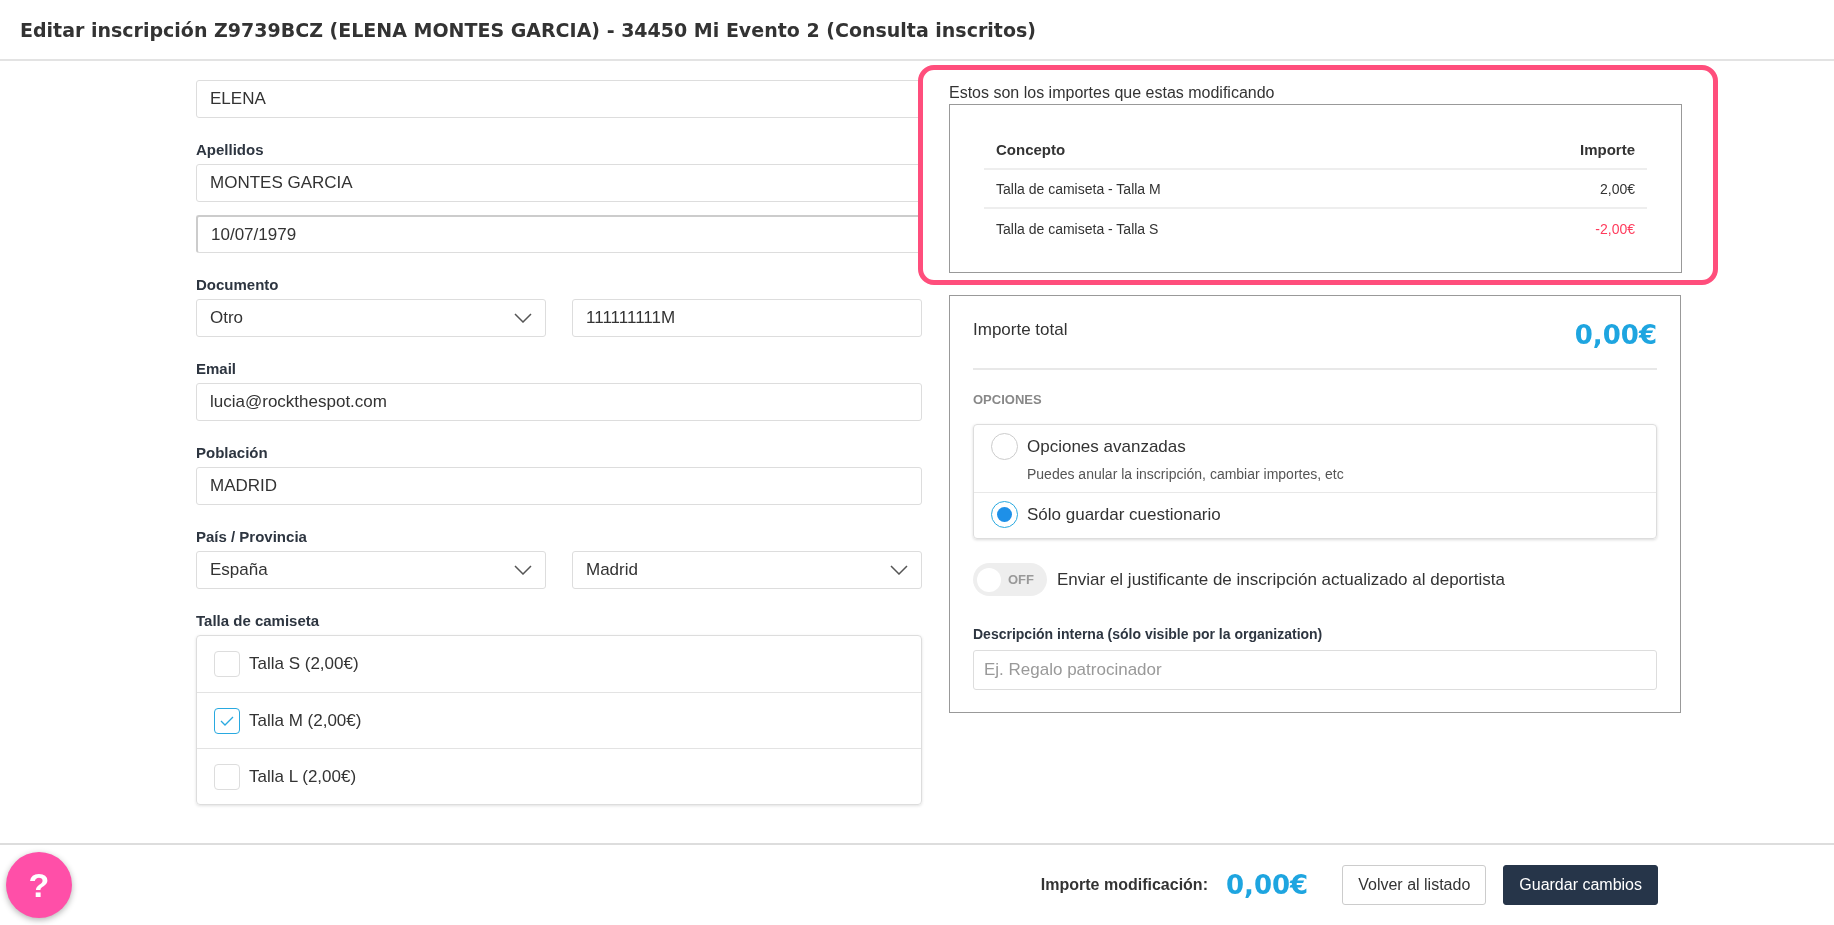  What do you see at coordinates (238, 284) in the screenshot?
I see `field-label: Documento` at bounding box center [238, 284].